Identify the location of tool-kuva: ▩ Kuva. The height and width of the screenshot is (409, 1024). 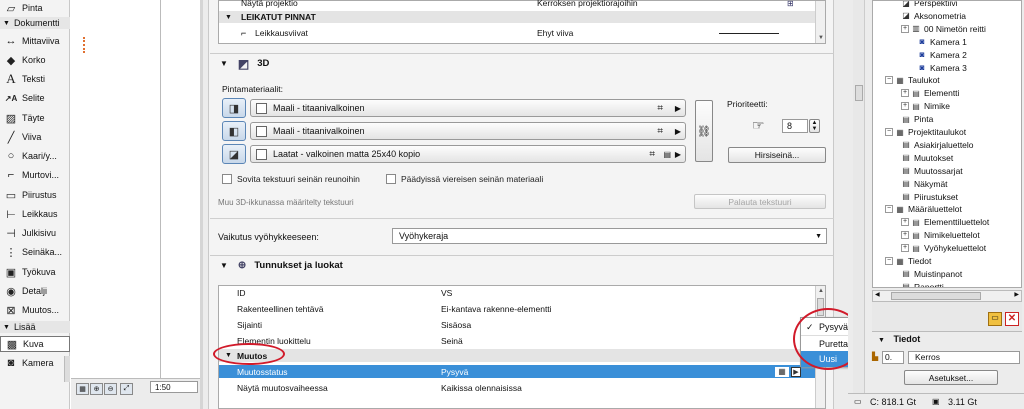
(35, 344).